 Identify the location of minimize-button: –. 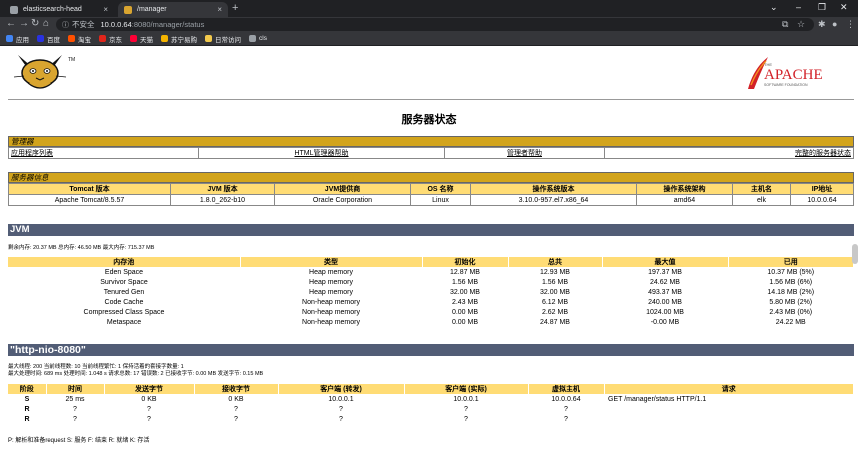
(798, 7).